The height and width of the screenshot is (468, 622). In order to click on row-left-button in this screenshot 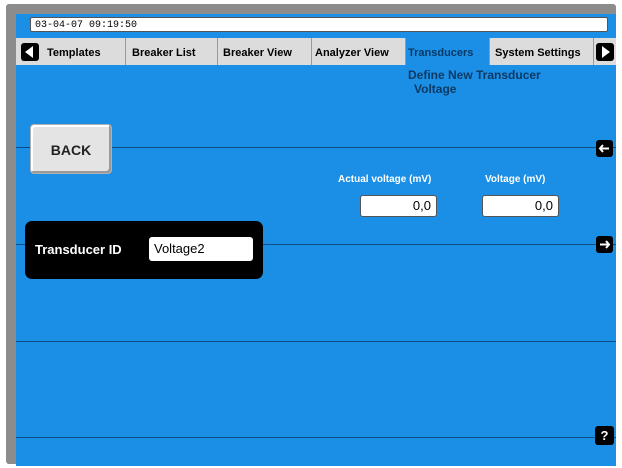, I will do `click(604, 148)`.